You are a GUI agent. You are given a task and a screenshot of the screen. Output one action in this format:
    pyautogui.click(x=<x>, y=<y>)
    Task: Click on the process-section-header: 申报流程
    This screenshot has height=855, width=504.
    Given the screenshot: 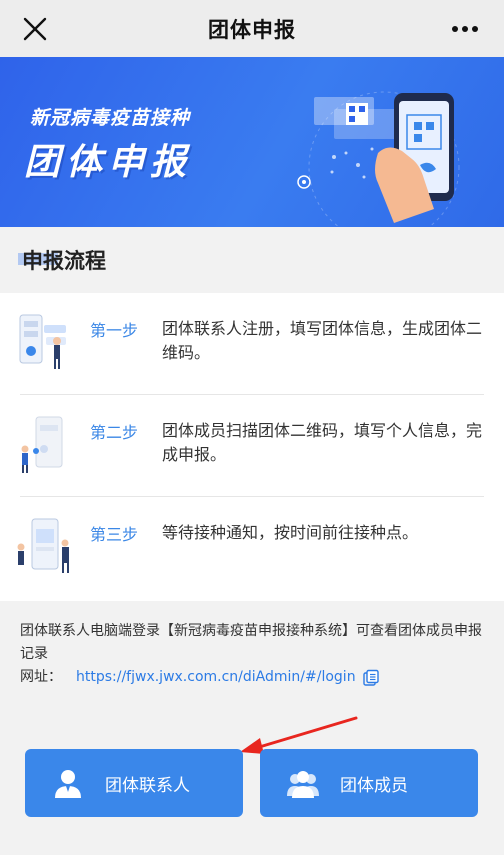 What is the action you would take?
    pyautogui.click(x=252, y=260)
    